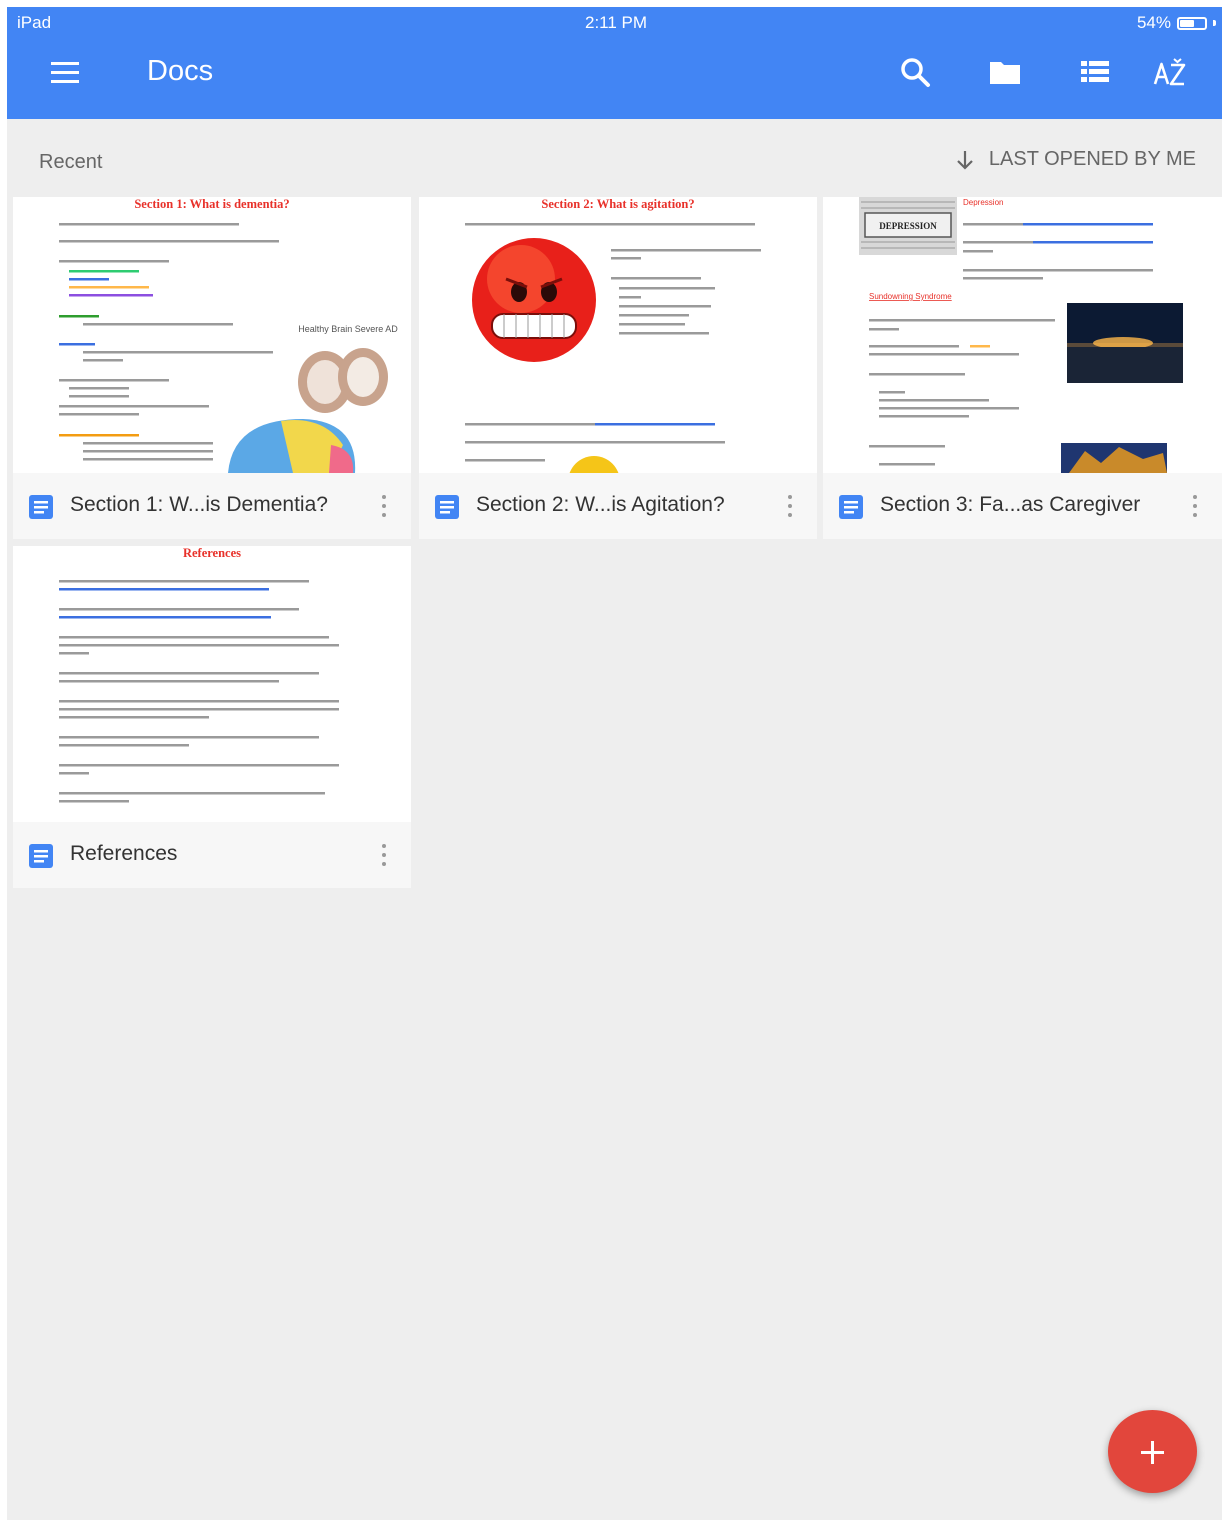  Describe the element at coordinates (71, 162) in the screenshot. I see `recent-label: Recent` at that location.